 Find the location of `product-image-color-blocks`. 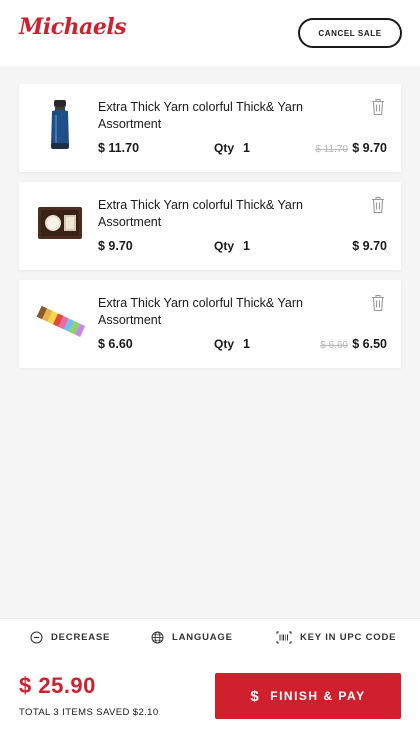

product-image-color-blocks is located at coordinates (60, 321).